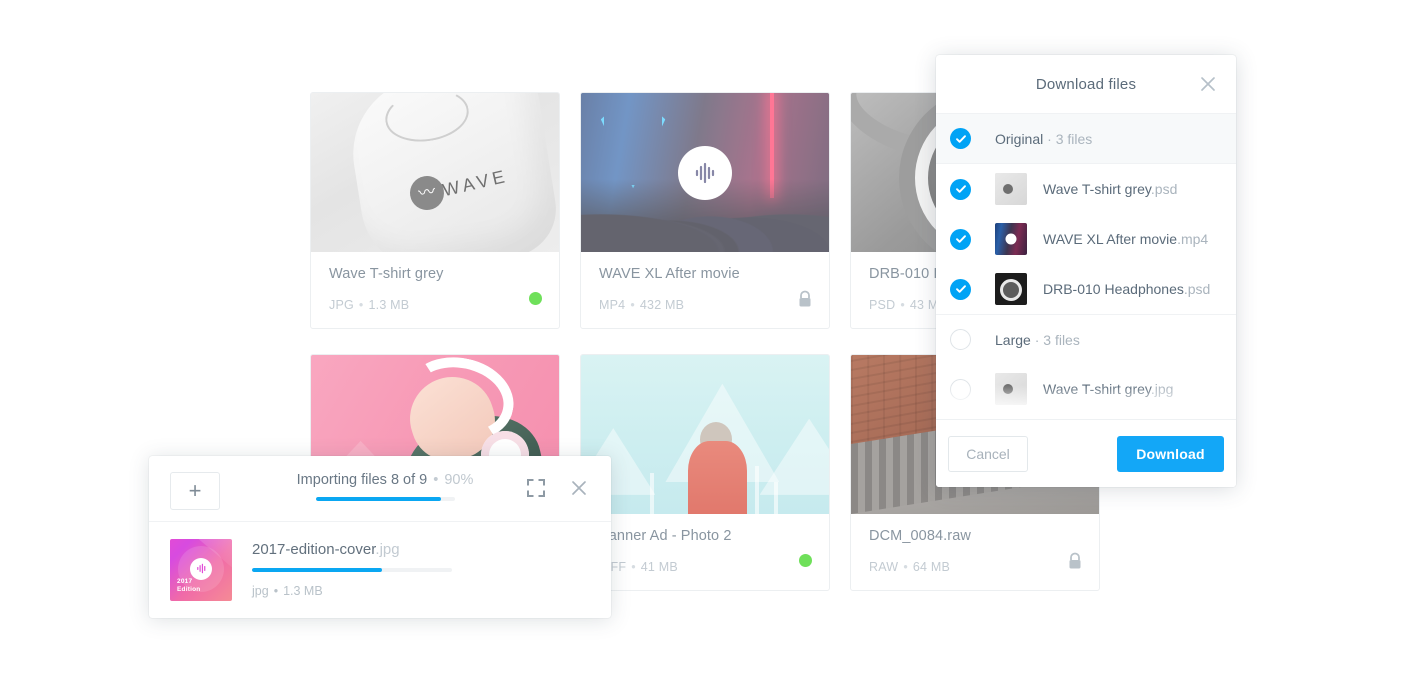  What do you see at coordinates (669, 274) in the screenshot?
I see `asset-title: WAVE XL After movie` at bounding box center [669, 274].